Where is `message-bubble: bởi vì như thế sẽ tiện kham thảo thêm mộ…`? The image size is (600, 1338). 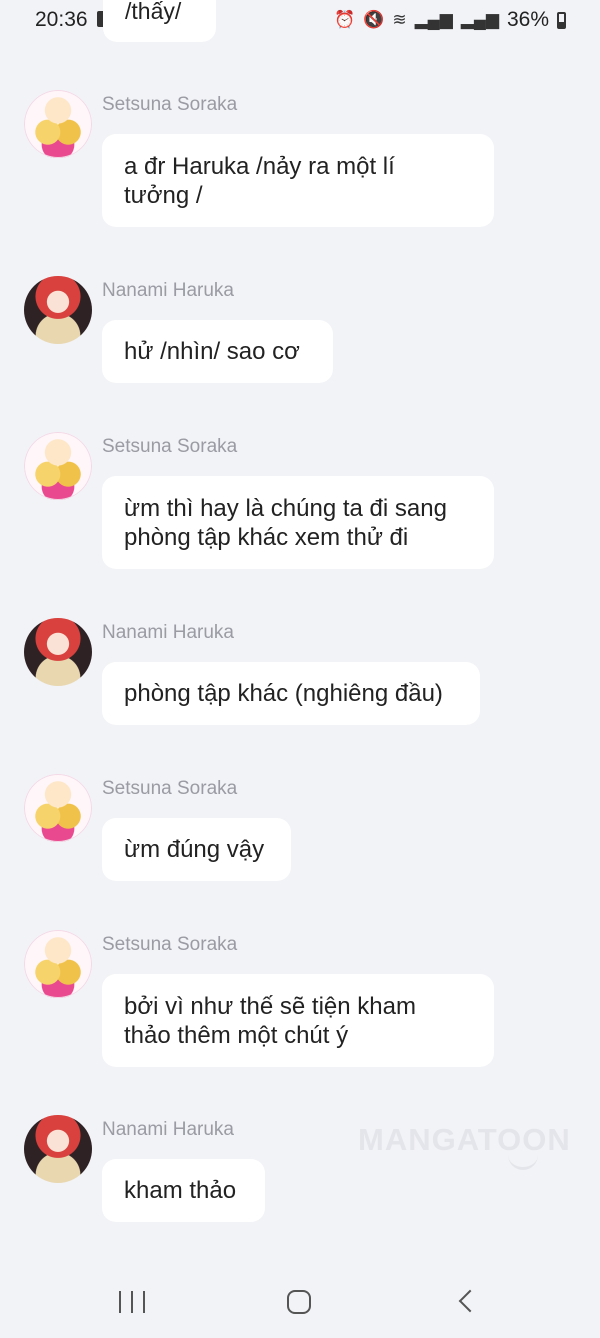 message-bubble: bởi vì như thế sẽ tiện kham thảo thêm mộ… is located at coordinates (298, 1020).